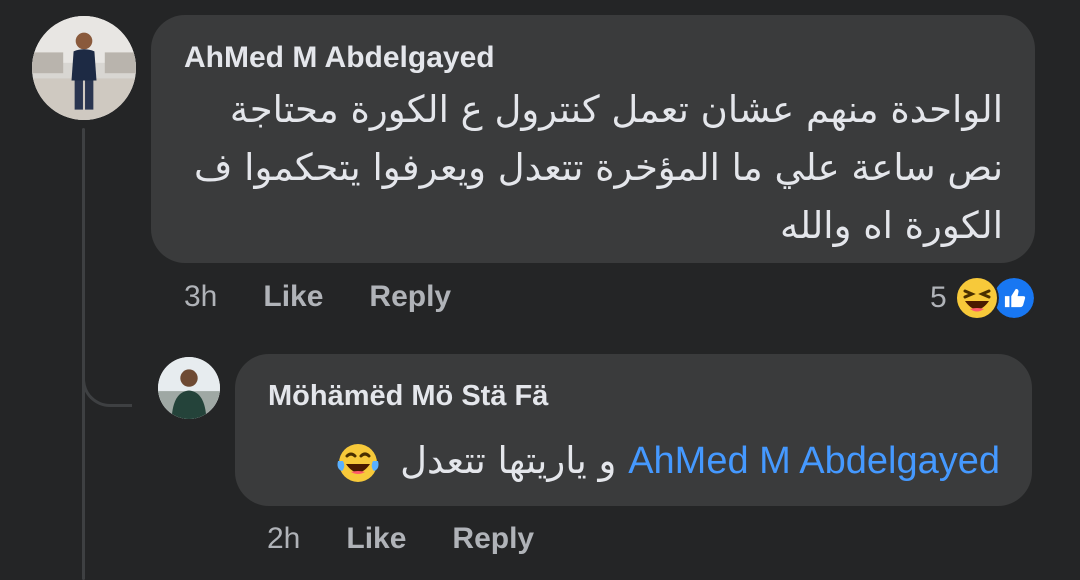 The width and height of the screenshot is (1080, 580). Describe the element at coordinates (107, 376) in the screenshot. I see `reply-connector` at that location.